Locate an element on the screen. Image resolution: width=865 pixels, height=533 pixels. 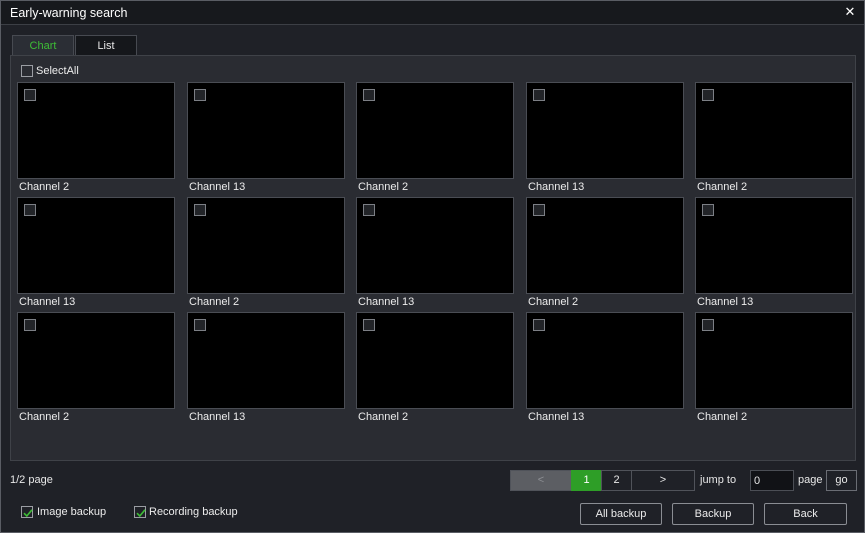
go-button: go is located at coordinates (841, 480).